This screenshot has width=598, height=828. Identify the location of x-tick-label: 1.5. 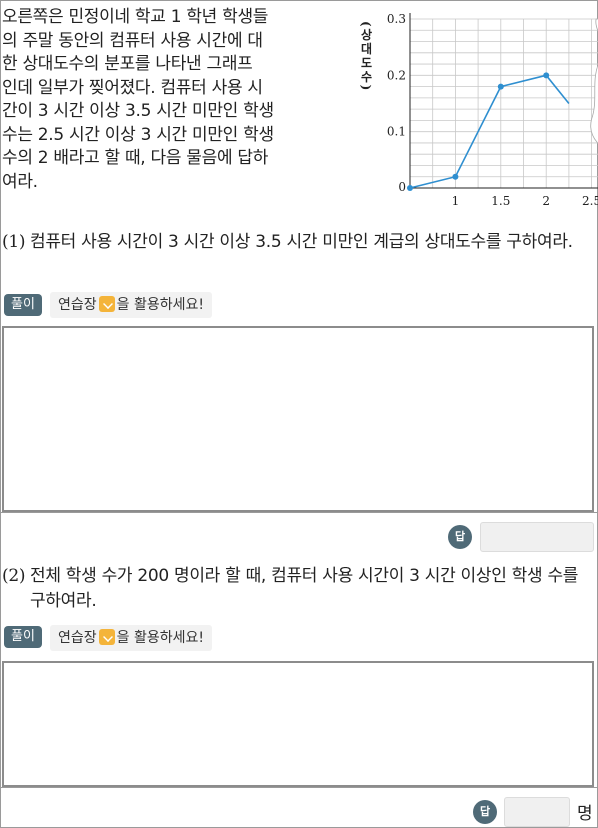
(500, 201).